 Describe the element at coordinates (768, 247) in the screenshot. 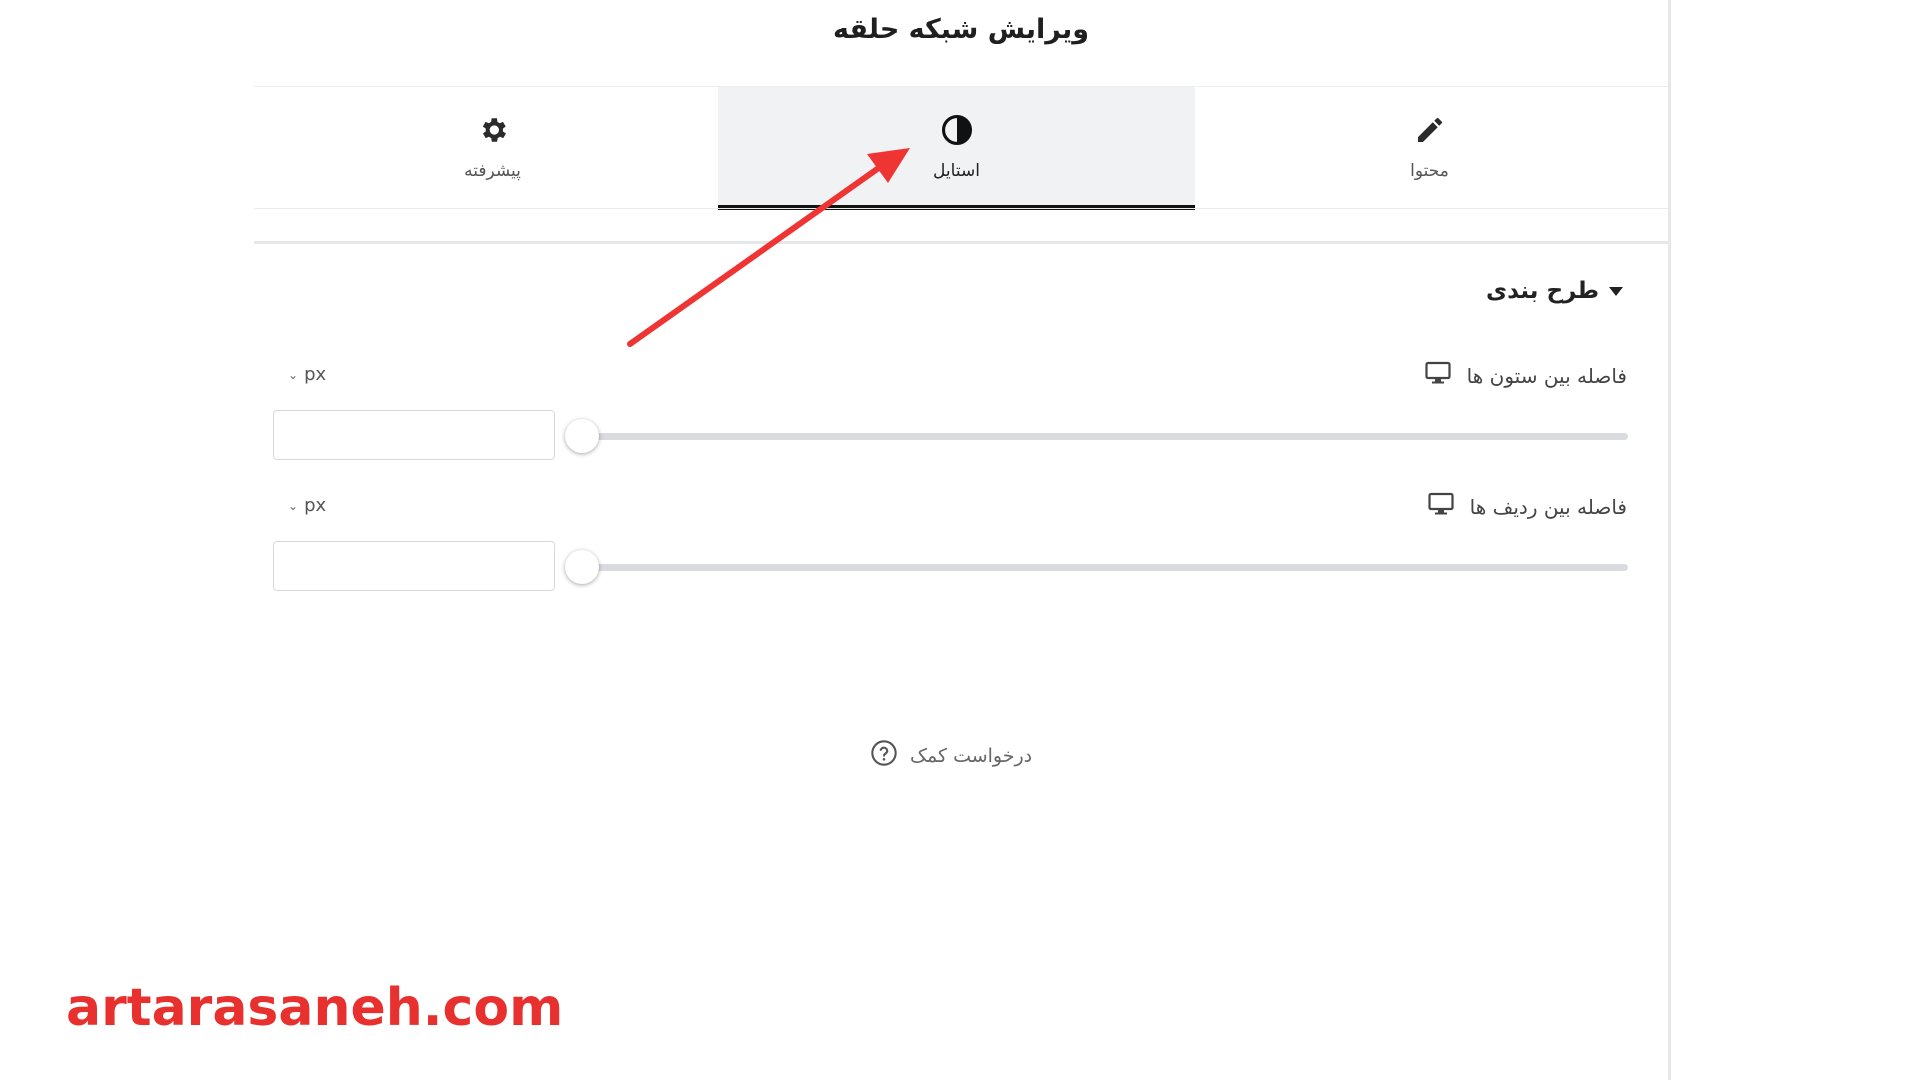

I see `annotation-arrow` at that location.